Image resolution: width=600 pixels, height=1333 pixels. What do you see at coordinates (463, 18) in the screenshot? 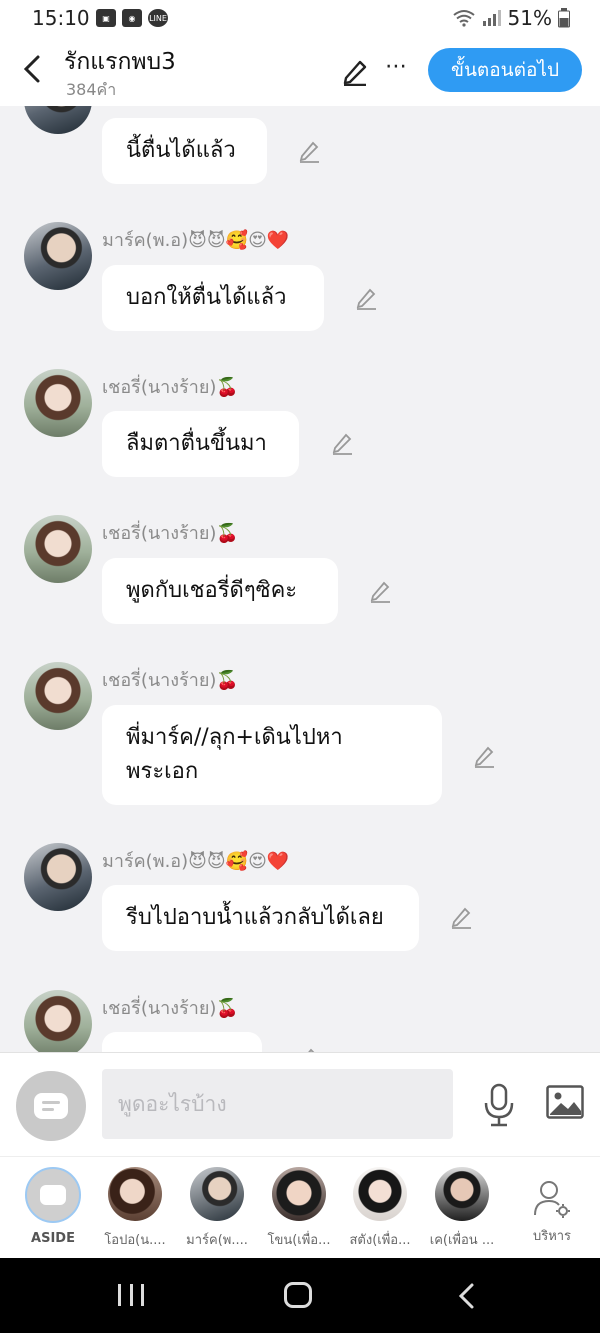
I see `wifi-icon` at bounding box center [463, 18].